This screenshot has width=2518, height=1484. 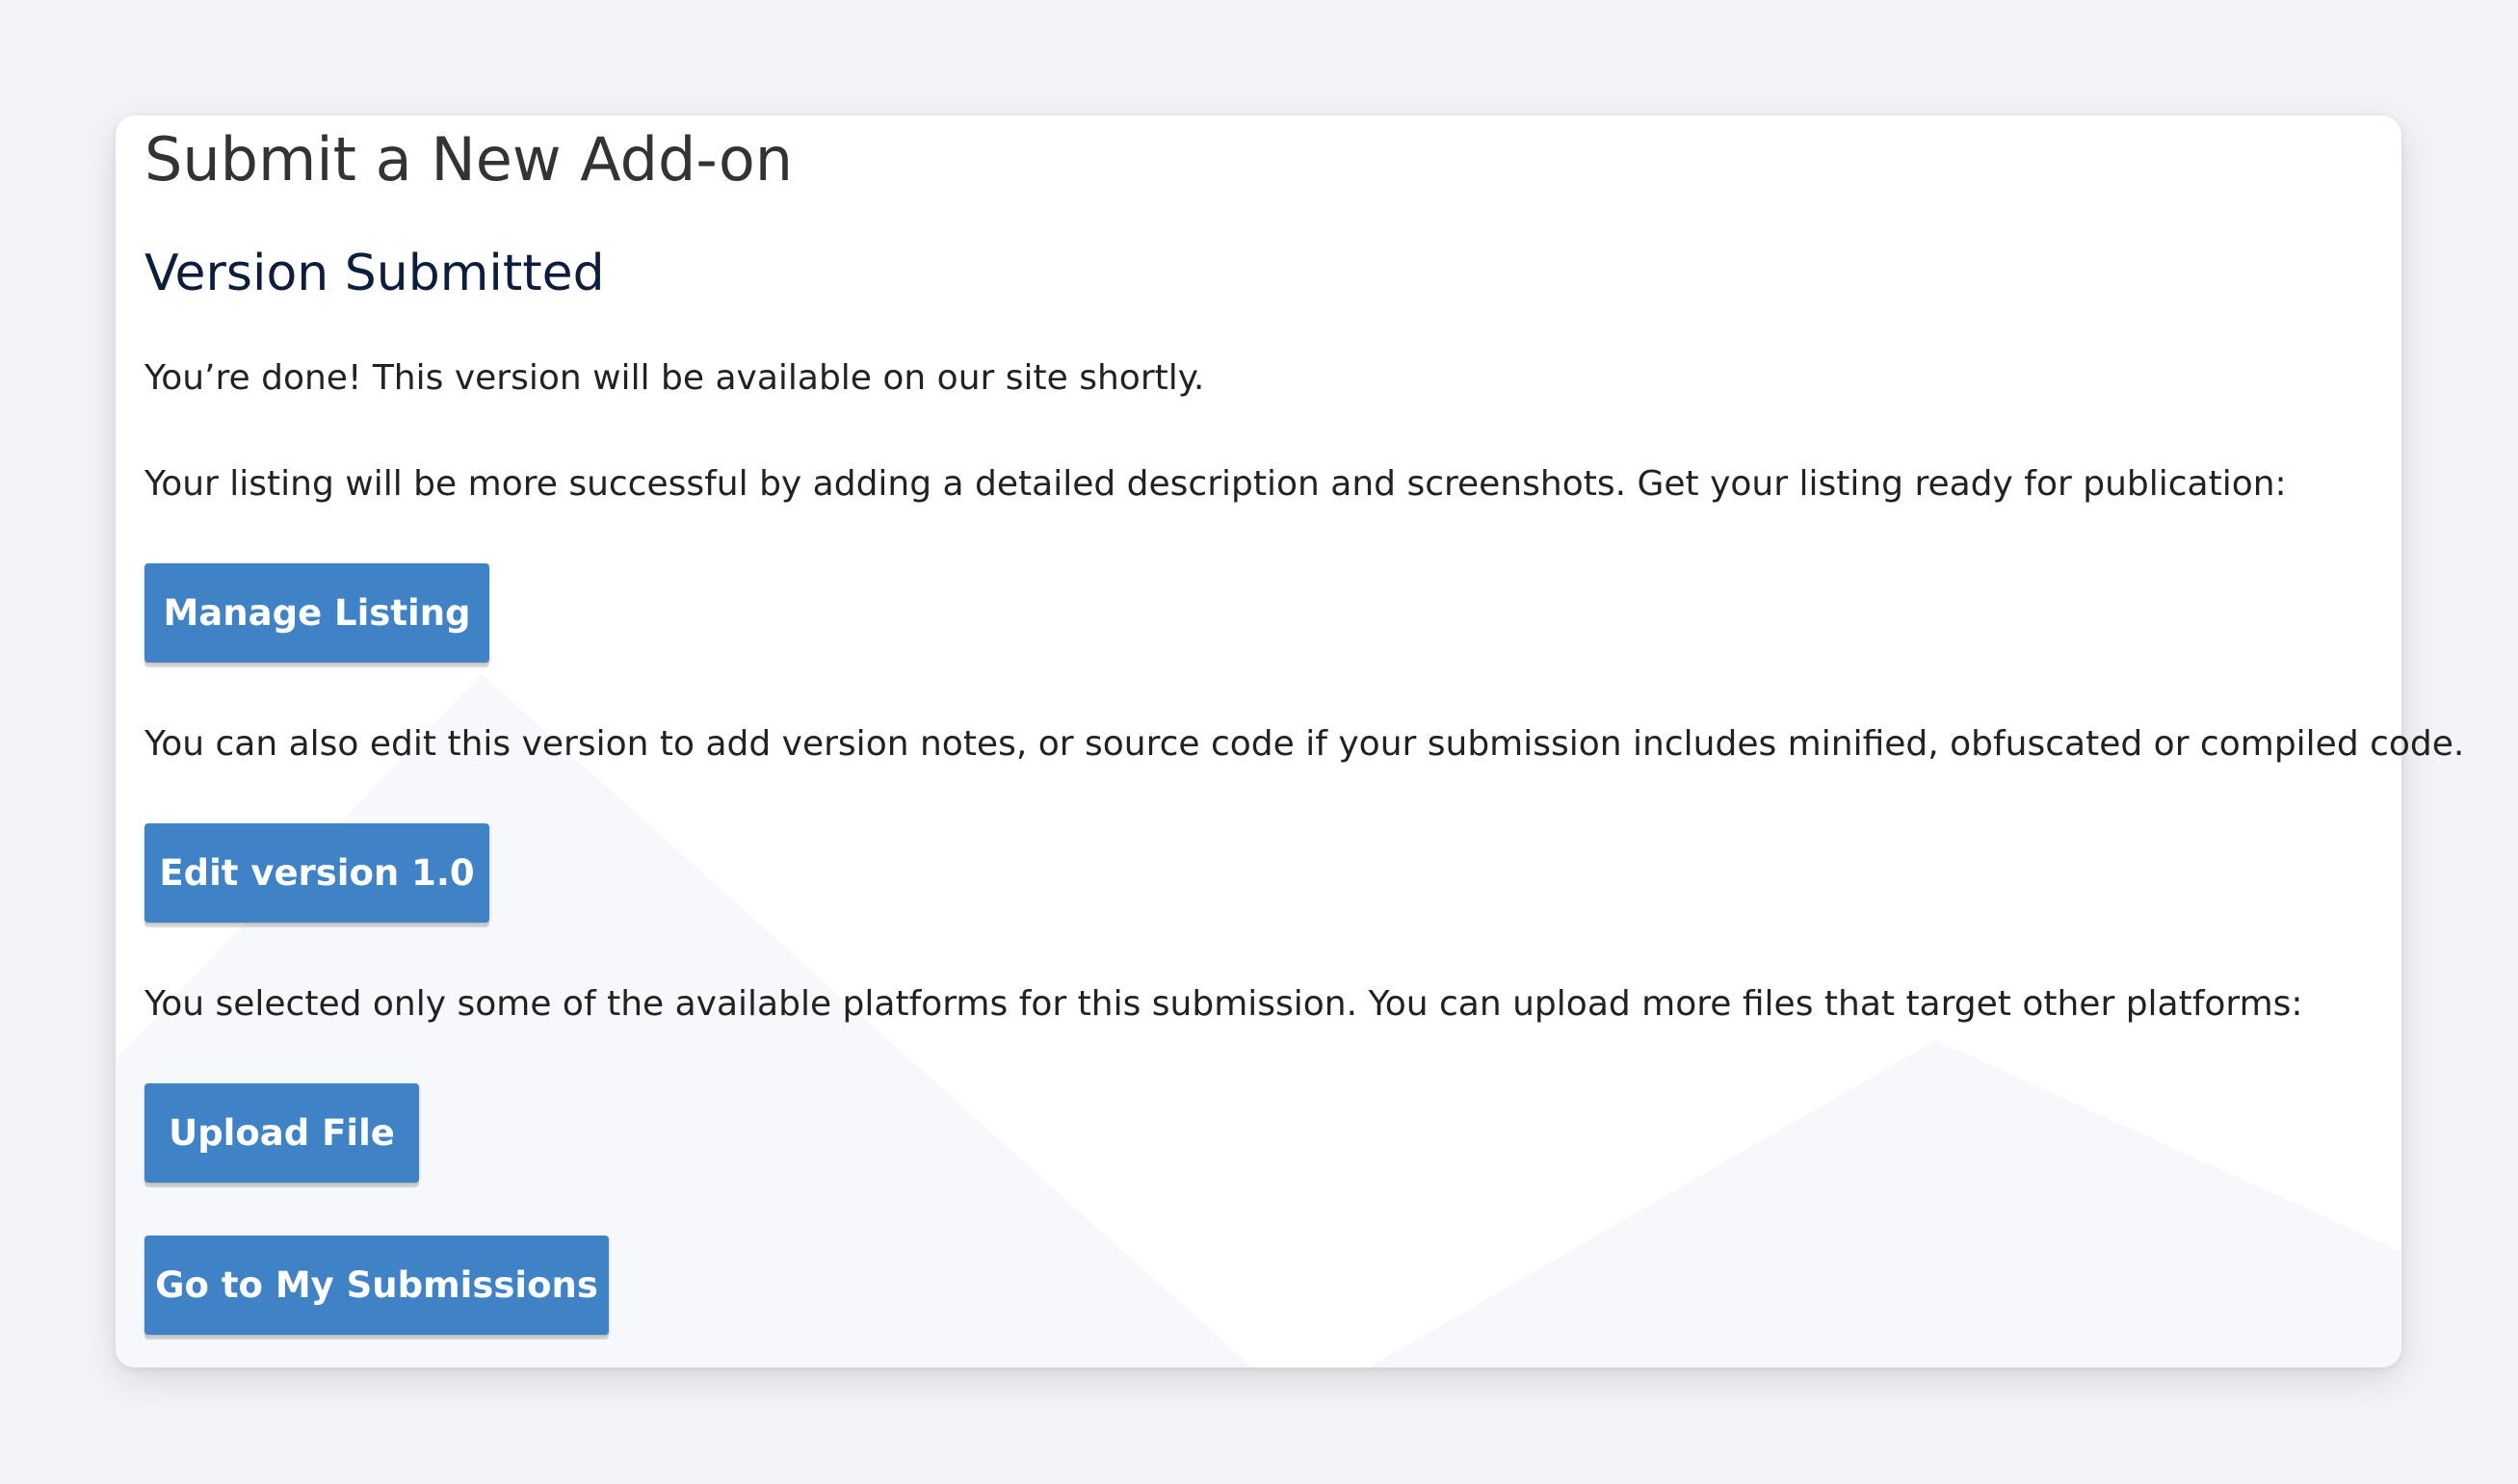 I want to click on manage-listing-button: Manage Listing, so click(x=316, y=613).